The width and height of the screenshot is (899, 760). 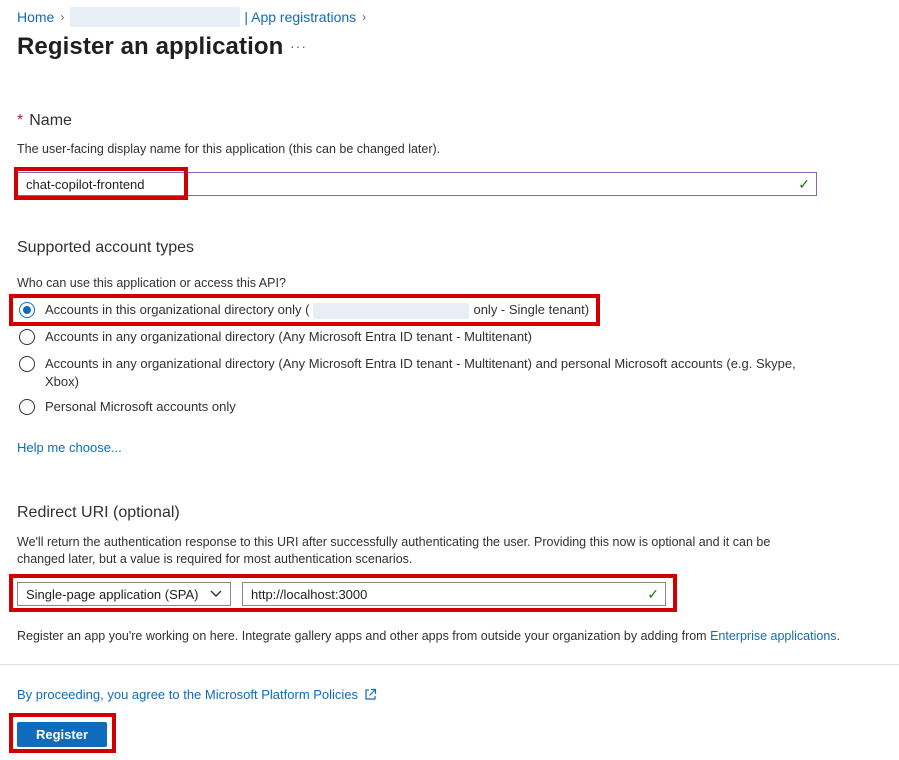 What do you see at coordinates (449, 664) in the screenshot?
I see `divider` at bounding box center [449, 664].